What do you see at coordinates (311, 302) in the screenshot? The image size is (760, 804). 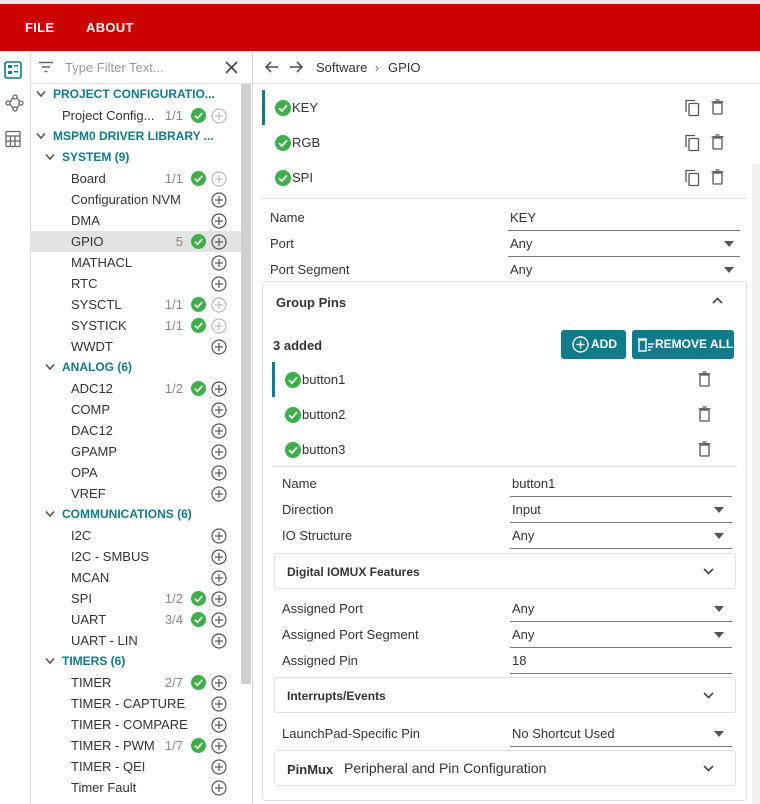 I see `group-pins-title: Group Pins` at bounding box center [311, 302].